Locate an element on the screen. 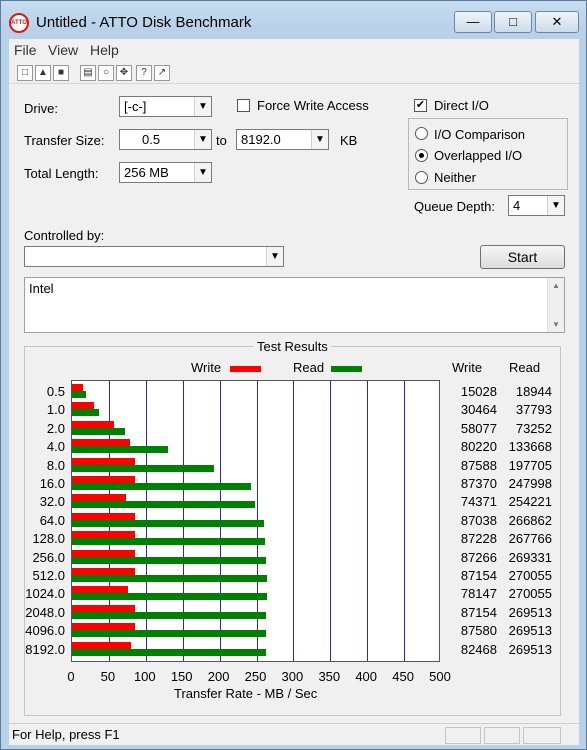  context-help-icon: ↗ is located at coordinates (162, 73).